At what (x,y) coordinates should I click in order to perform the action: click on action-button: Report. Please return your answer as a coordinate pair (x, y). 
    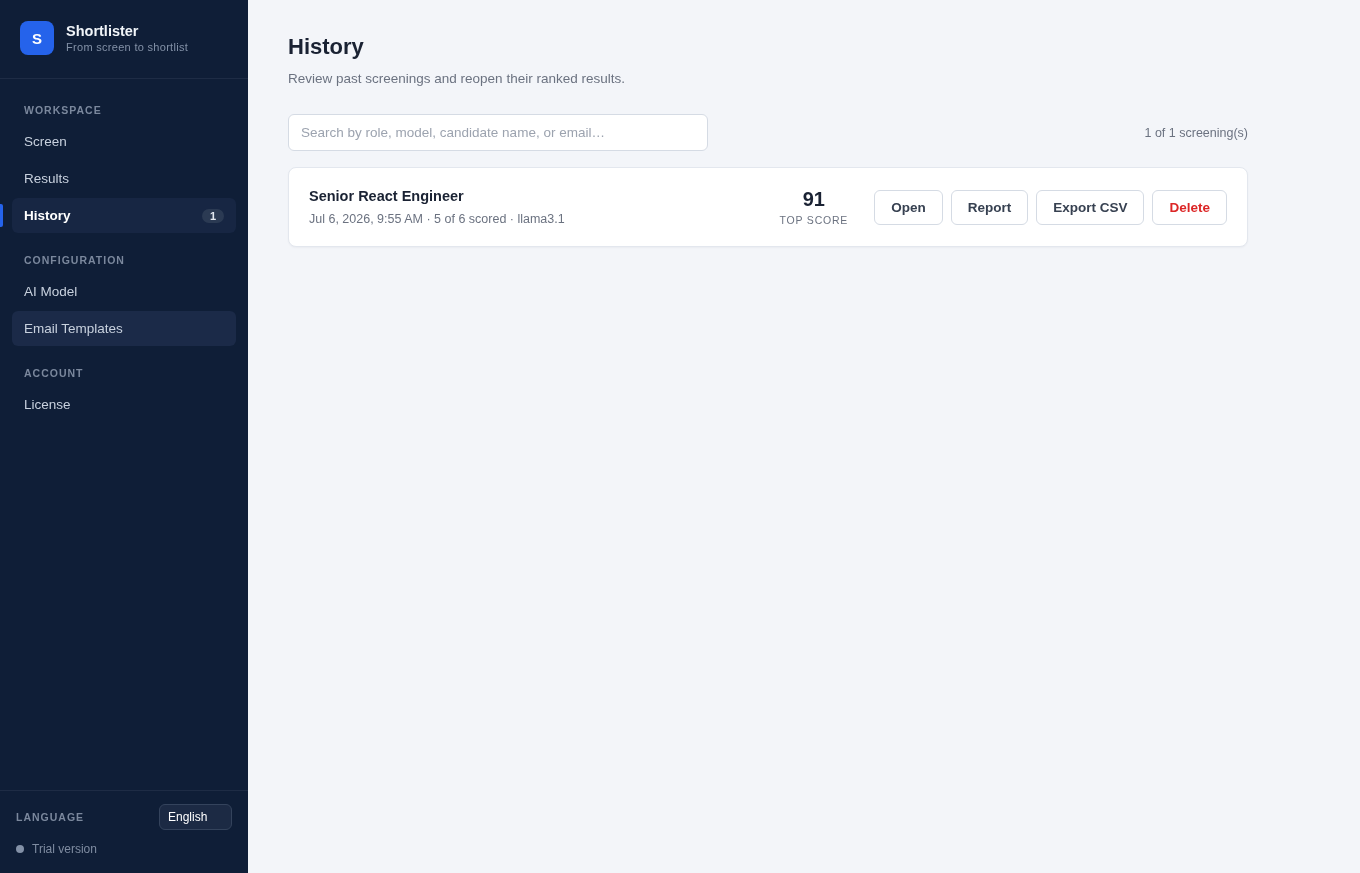
    Looking at the image, I should click on (989, 207).